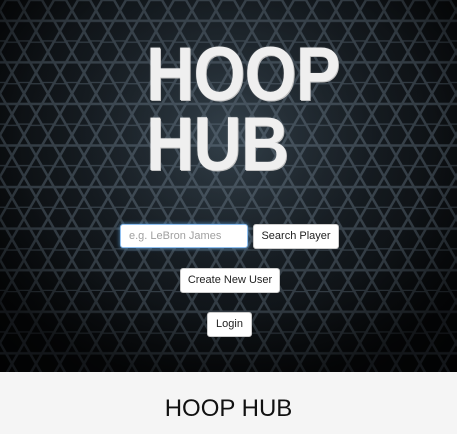 This screenshot has width=457, height=434. I want to click on search-player-button: Search Player, so click(296, 236).